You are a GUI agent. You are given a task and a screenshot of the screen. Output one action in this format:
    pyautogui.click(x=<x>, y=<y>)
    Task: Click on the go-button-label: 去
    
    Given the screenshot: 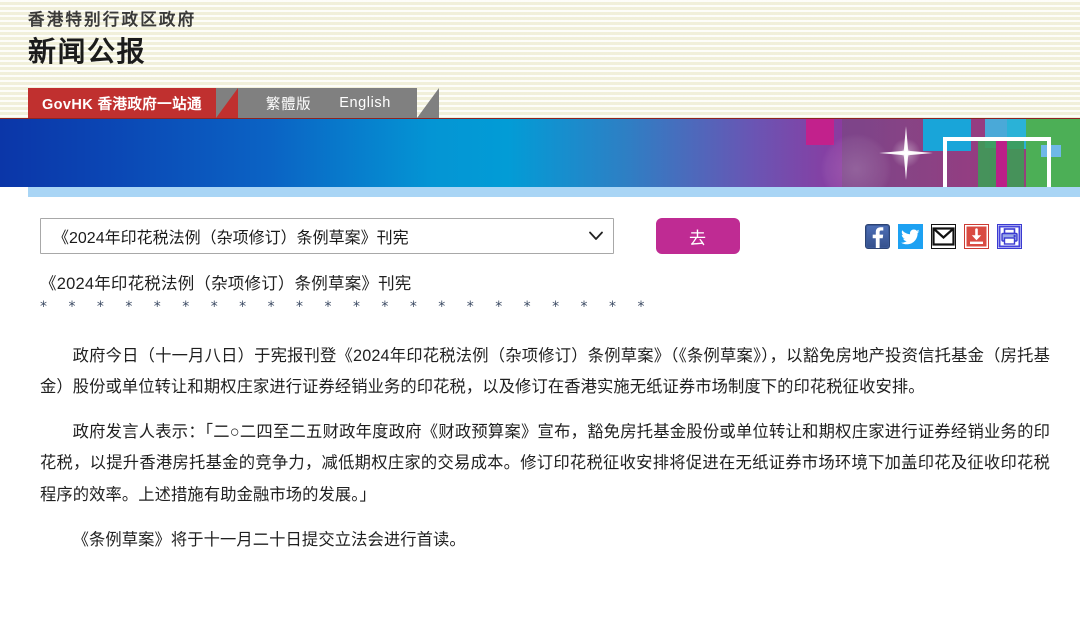 What is the action you would take?
    pyautogui.click(x=698, y=238)
    